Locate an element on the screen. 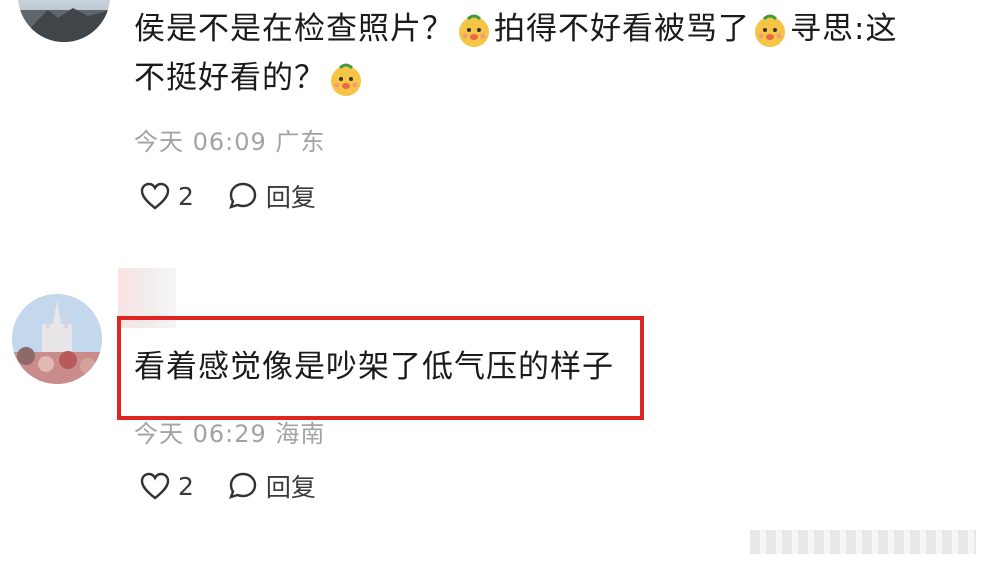 This screenshot has width=984, height=562. comment-text-continued: 不挺好看的？ is located at coordinates (250, 78).